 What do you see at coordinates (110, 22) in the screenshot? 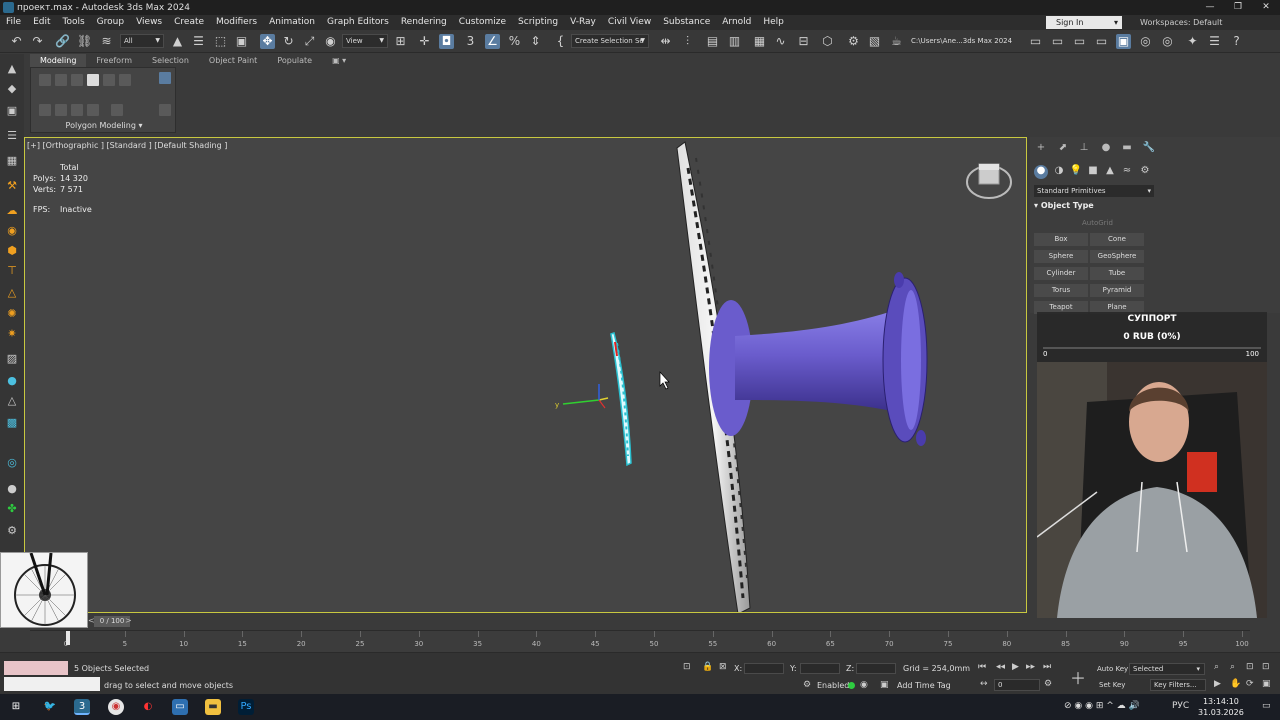
I see `menu-group: Group` at bounding box center [110, 22].